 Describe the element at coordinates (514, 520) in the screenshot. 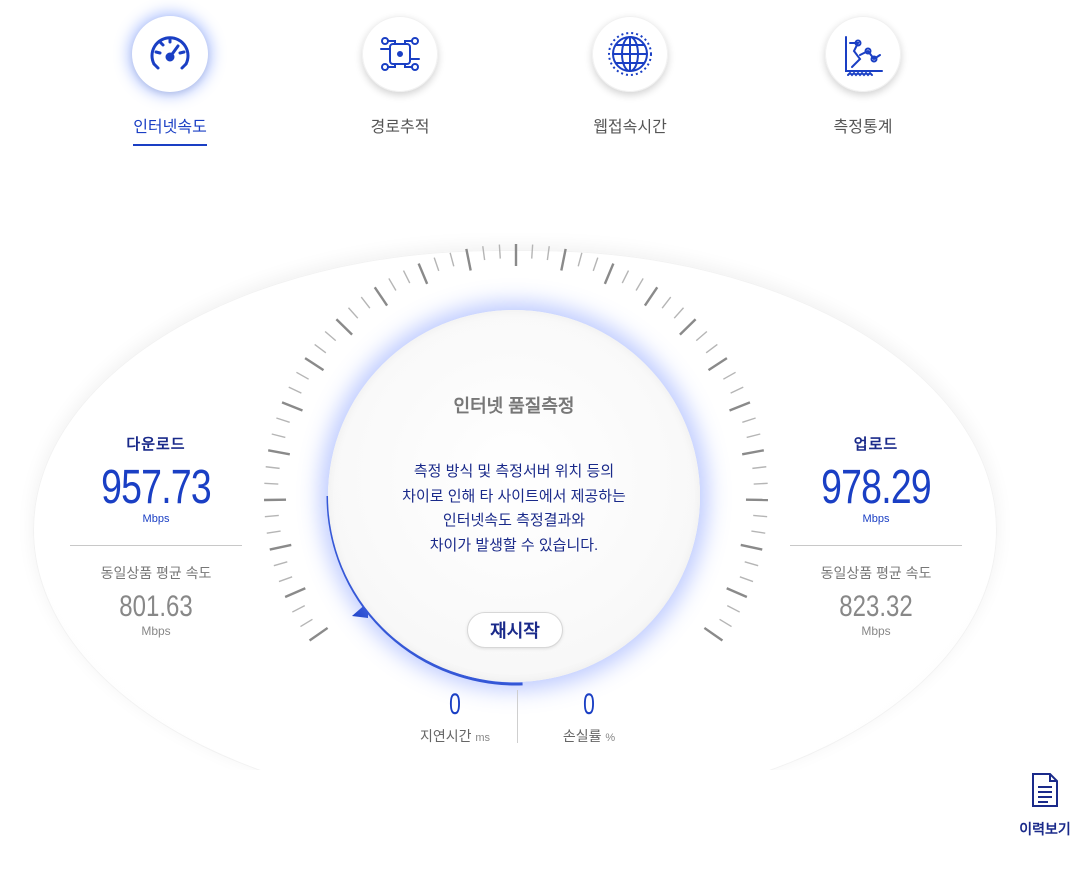

I see `notice-line: 인터넷속도 측정결과와` at that location.